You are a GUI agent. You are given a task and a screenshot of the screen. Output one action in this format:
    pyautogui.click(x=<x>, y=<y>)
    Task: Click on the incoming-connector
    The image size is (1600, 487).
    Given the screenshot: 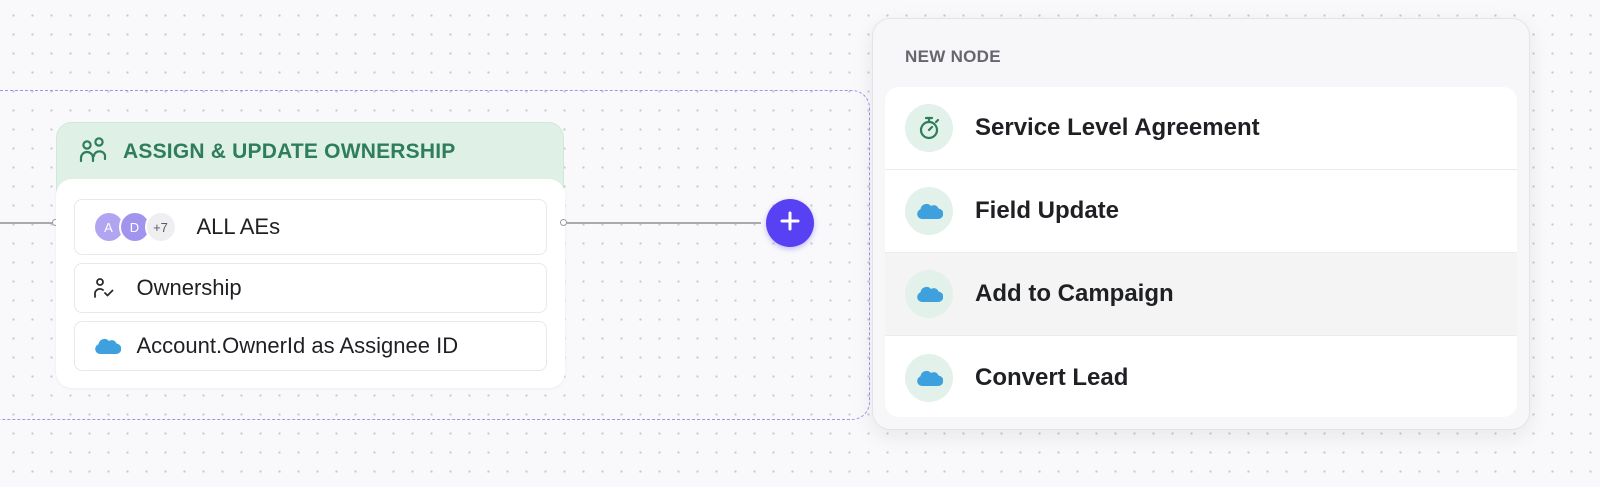 What is the action you would take?
    pyautogui.click(x=26, y=223)
    